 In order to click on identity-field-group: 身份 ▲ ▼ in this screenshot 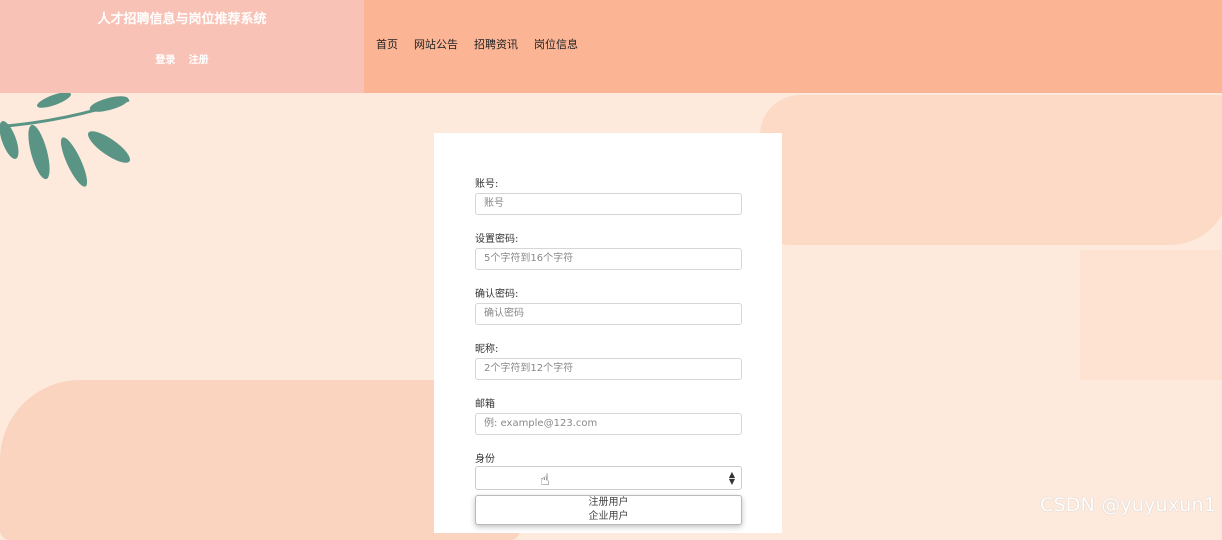, I will do `click(608, 470)`.